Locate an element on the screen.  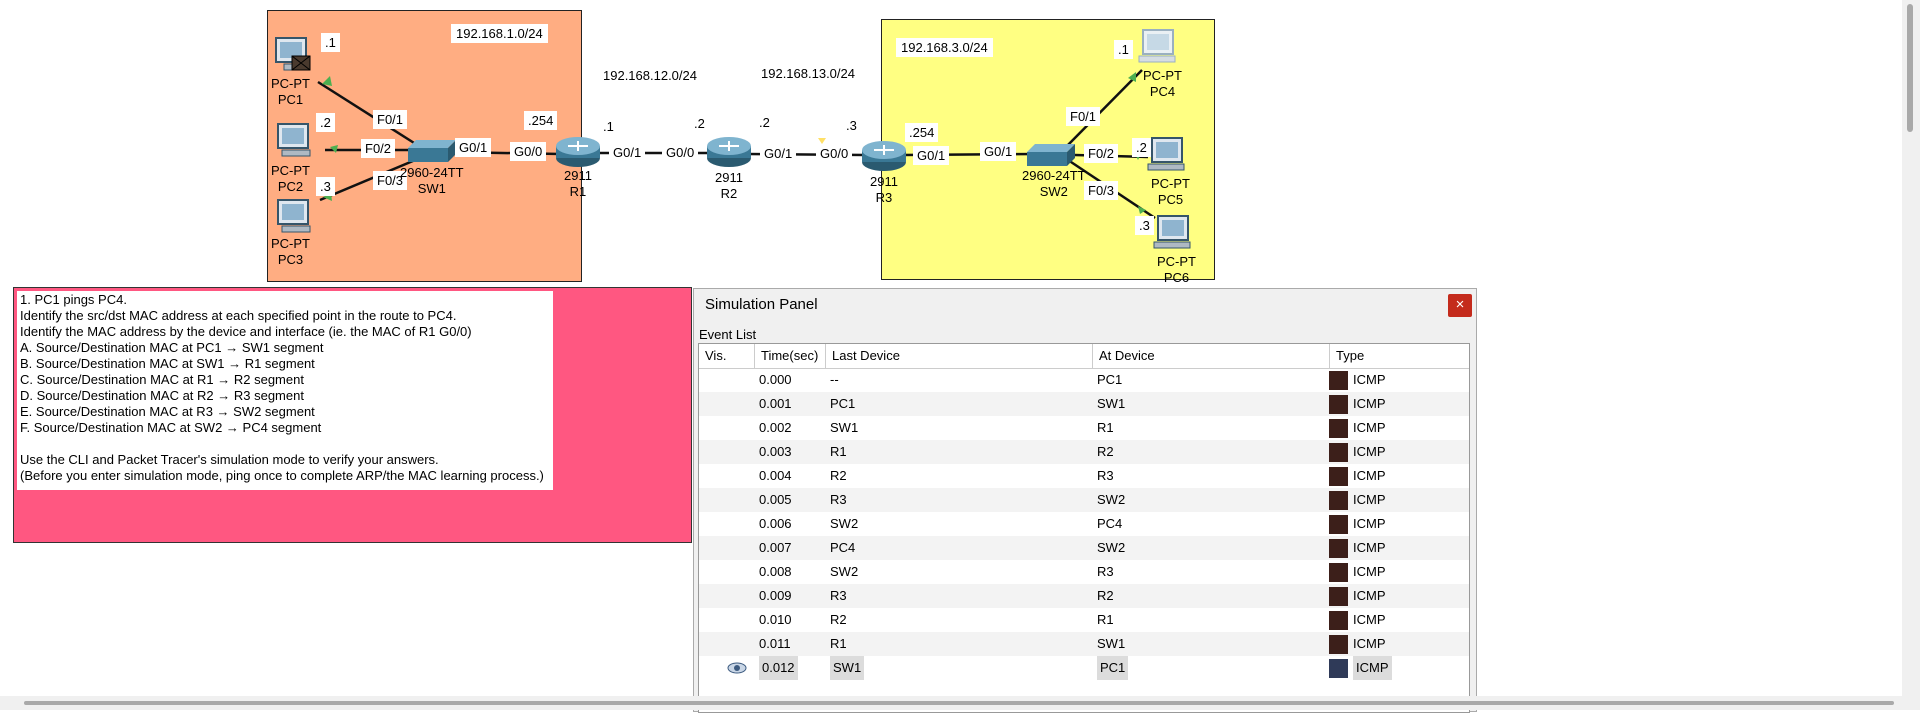
event-list-label: Event List is located at coordinates (728, 334).